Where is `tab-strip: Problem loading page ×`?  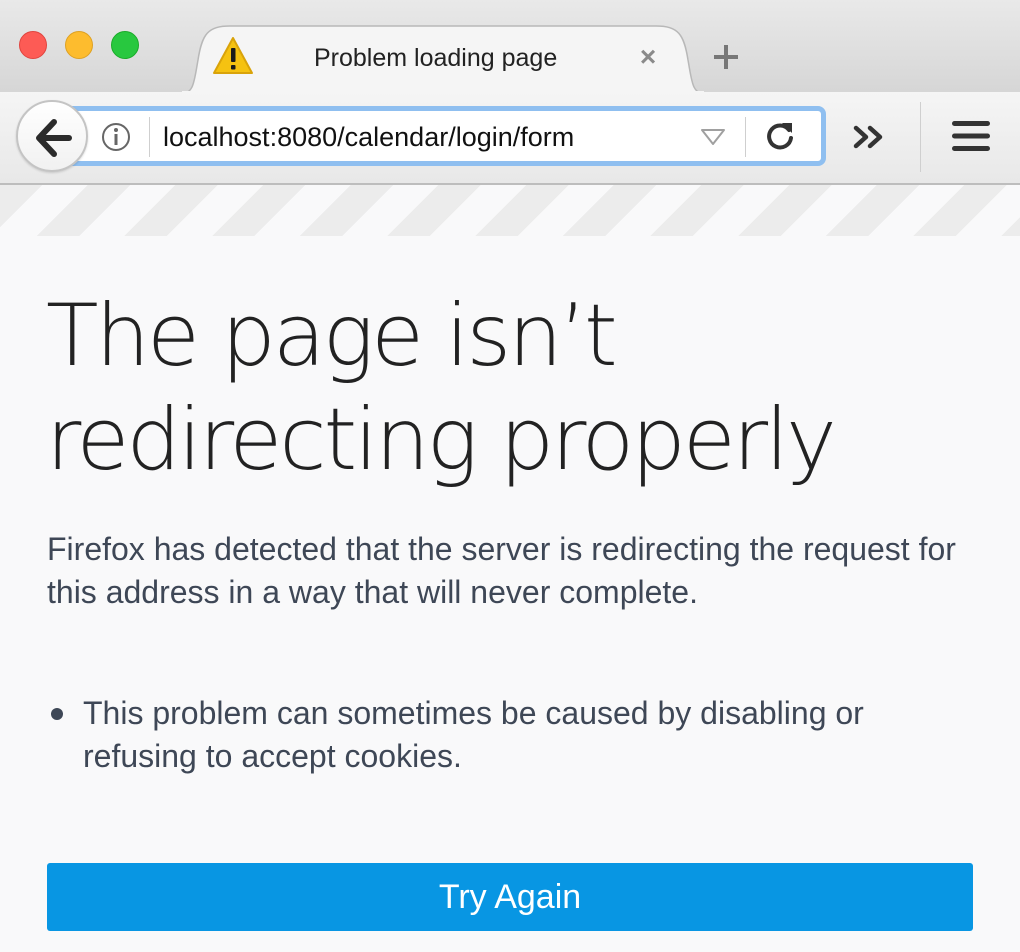
tab-strip: Problem loading page × is located at coordinates (510, 47).